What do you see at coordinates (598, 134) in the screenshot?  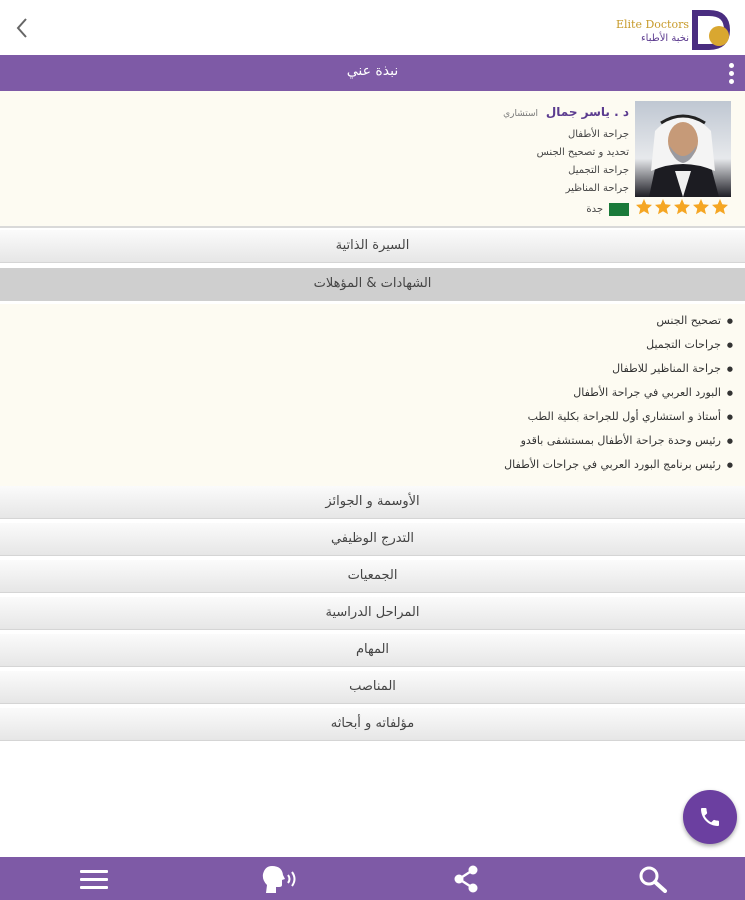 I see `specialty-item: جراحة الأطفال` at bounding box center [598, 134].